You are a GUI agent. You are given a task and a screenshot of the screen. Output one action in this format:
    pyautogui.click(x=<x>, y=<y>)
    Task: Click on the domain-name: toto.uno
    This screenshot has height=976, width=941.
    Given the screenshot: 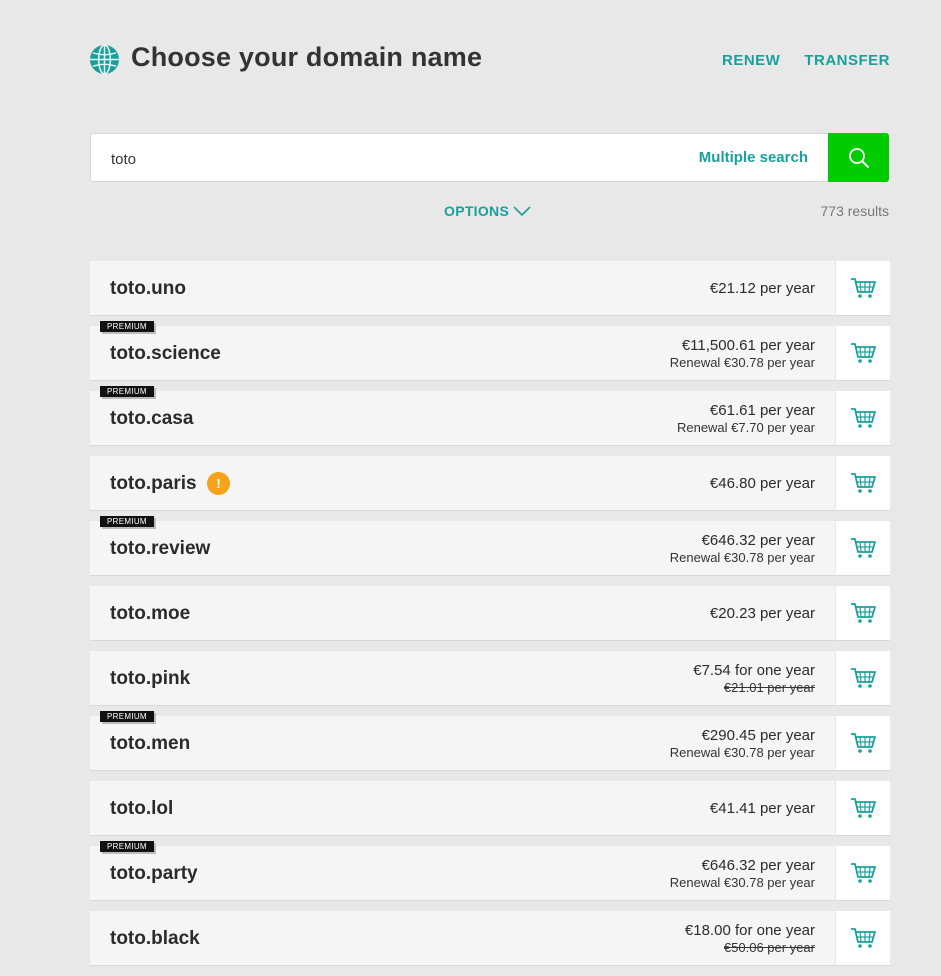 What is the action you would take?
    pyautogui.click(x=148, y=288)
    